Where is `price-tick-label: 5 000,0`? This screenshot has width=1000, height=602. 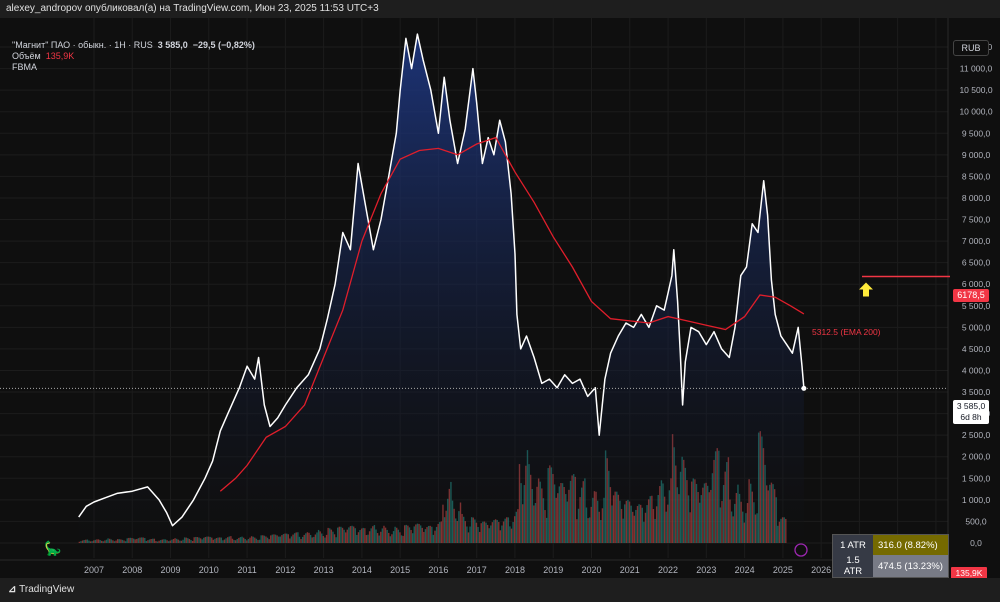 price-tick-label: 5 000,0 is located at coordinates (976, 327).